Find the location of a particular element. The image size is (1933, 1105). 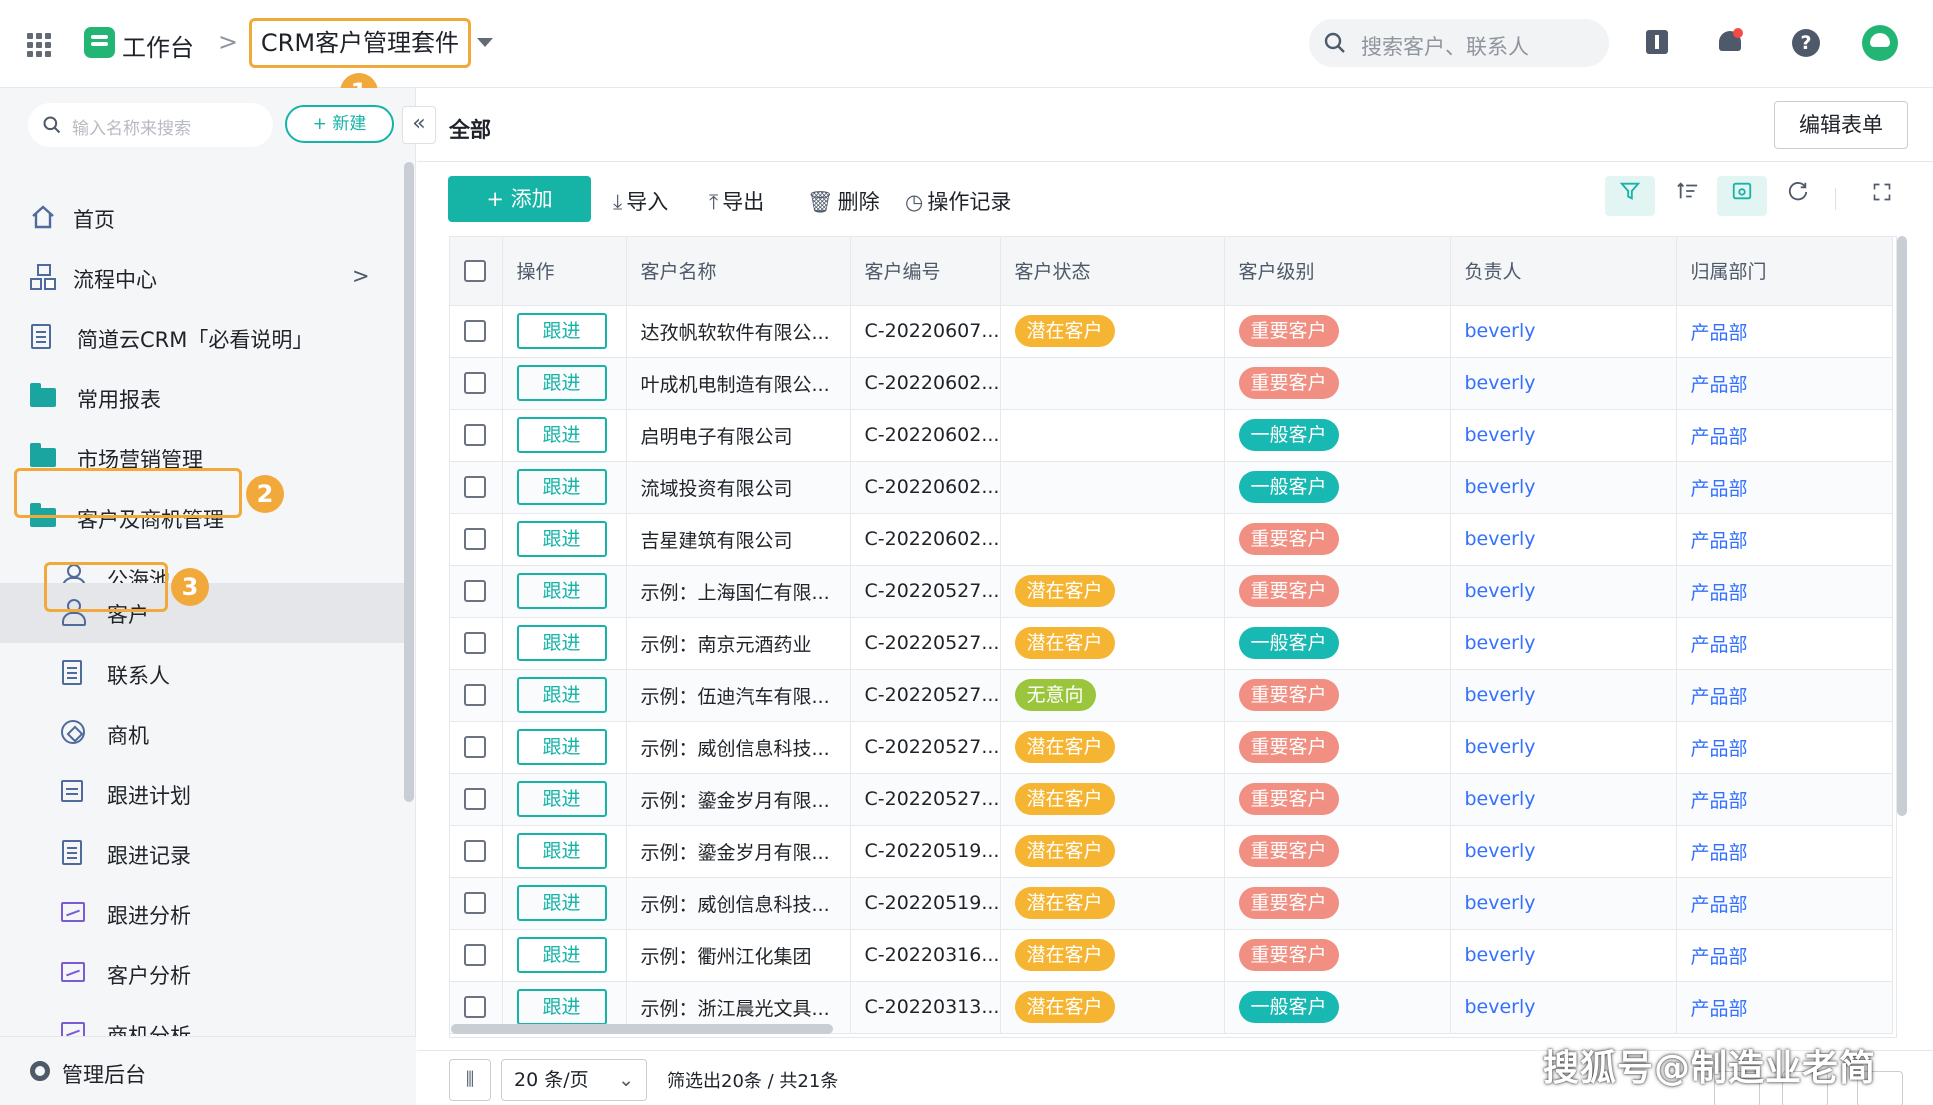

user-avatar is located at coordinates (1880, 43).